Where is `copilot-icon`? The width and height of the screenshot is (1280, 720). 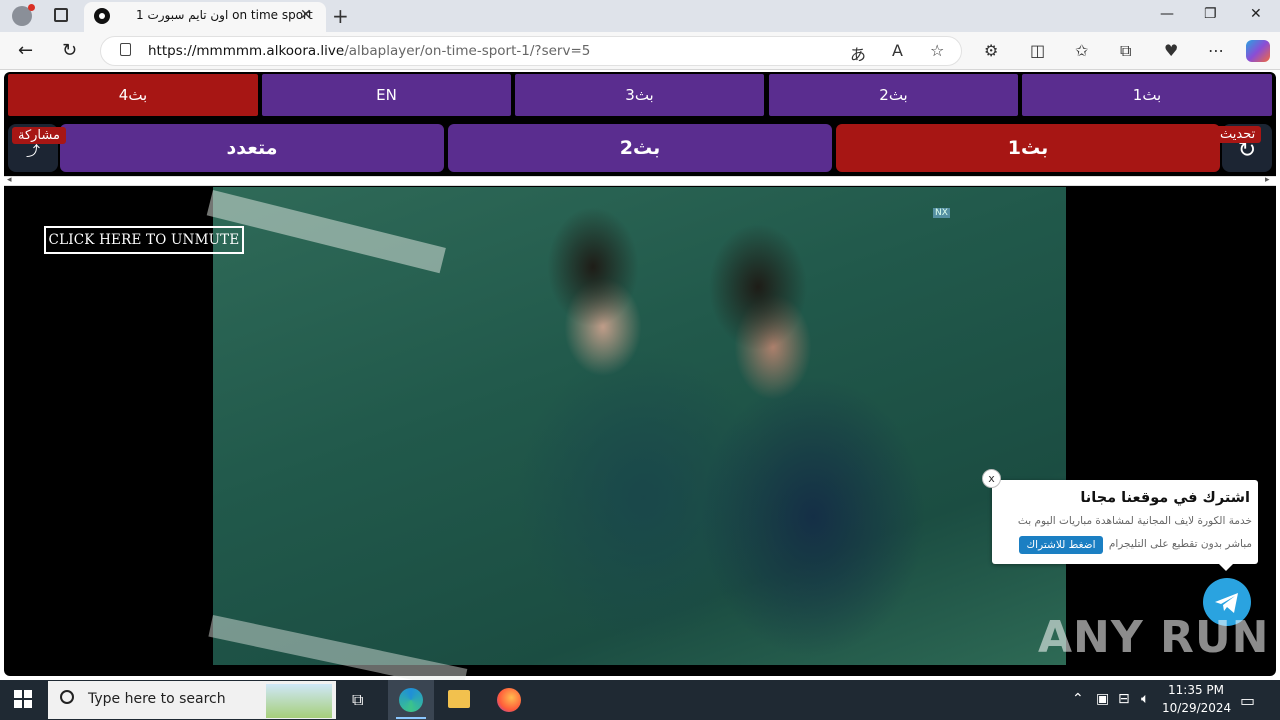
copilot-icon is located at coordinates (1258, 51).